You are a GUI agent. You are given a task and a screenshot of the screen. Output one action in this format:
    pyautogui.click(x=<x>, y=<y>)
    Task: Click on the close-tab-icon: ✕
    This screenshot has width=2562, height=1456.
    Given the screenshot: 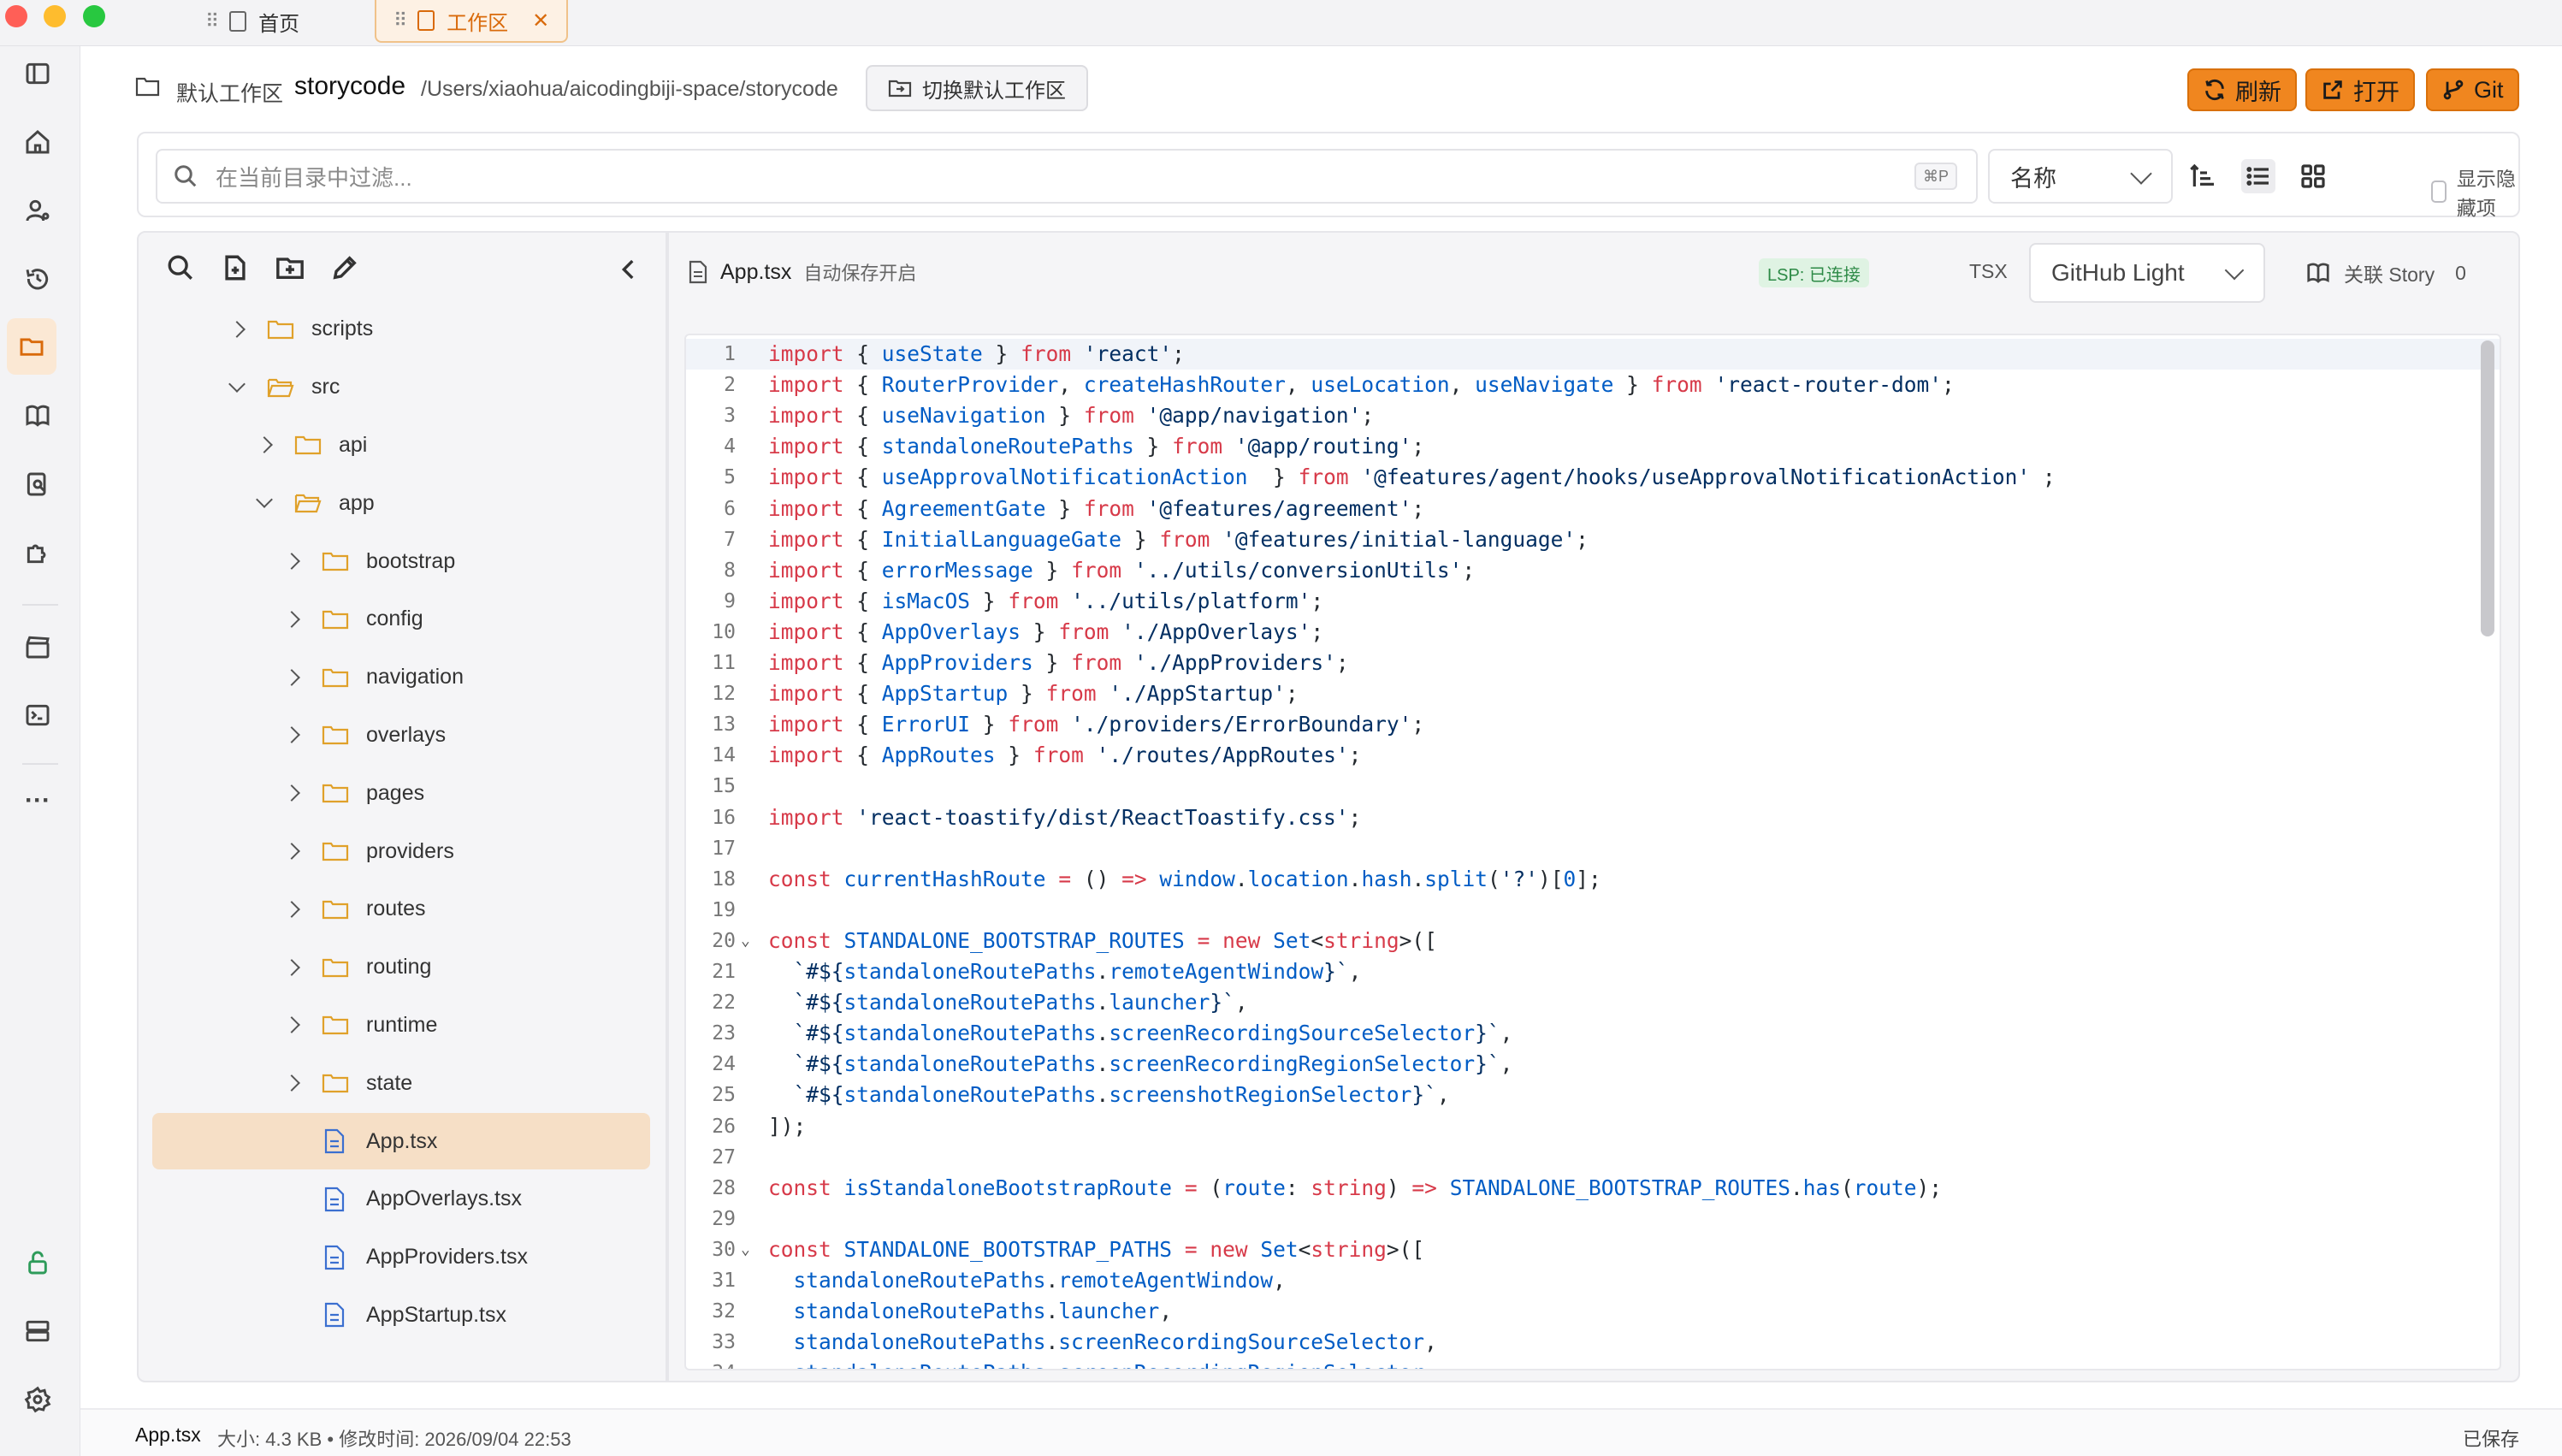 What is the action you would take?
    pyautogui.click(x=540, y=21)
    